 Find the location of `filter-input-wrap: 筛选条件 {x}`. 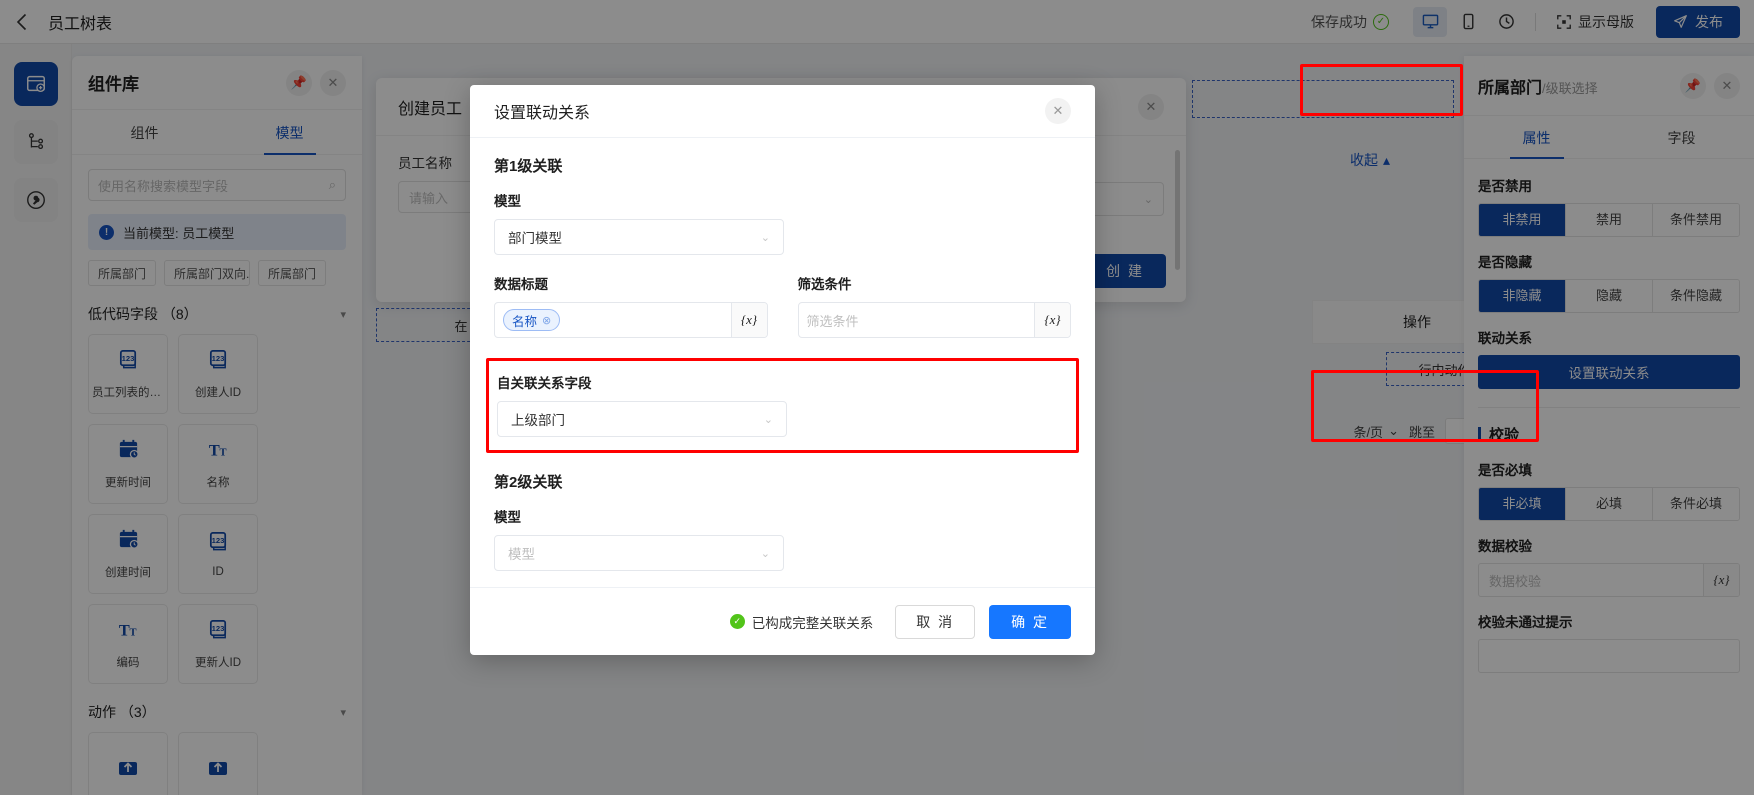

filter-input-wrap: 筛选条件 {x} is located at coordinates (934, 320).